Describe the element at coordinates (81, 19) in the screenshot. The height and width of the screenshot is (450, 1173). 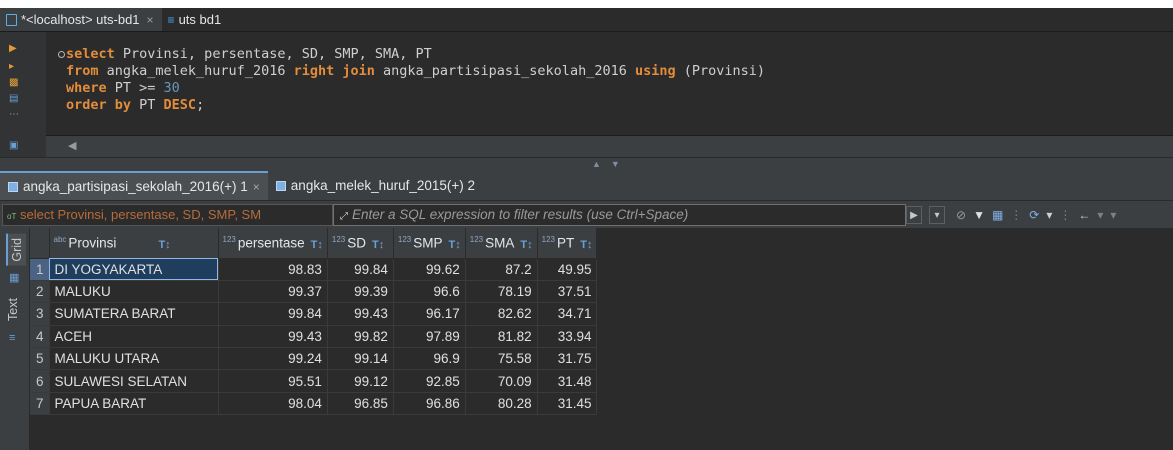
I see `tab-localhost-uts-bd1: *<localhost> uts-bd1 ×` at that location.